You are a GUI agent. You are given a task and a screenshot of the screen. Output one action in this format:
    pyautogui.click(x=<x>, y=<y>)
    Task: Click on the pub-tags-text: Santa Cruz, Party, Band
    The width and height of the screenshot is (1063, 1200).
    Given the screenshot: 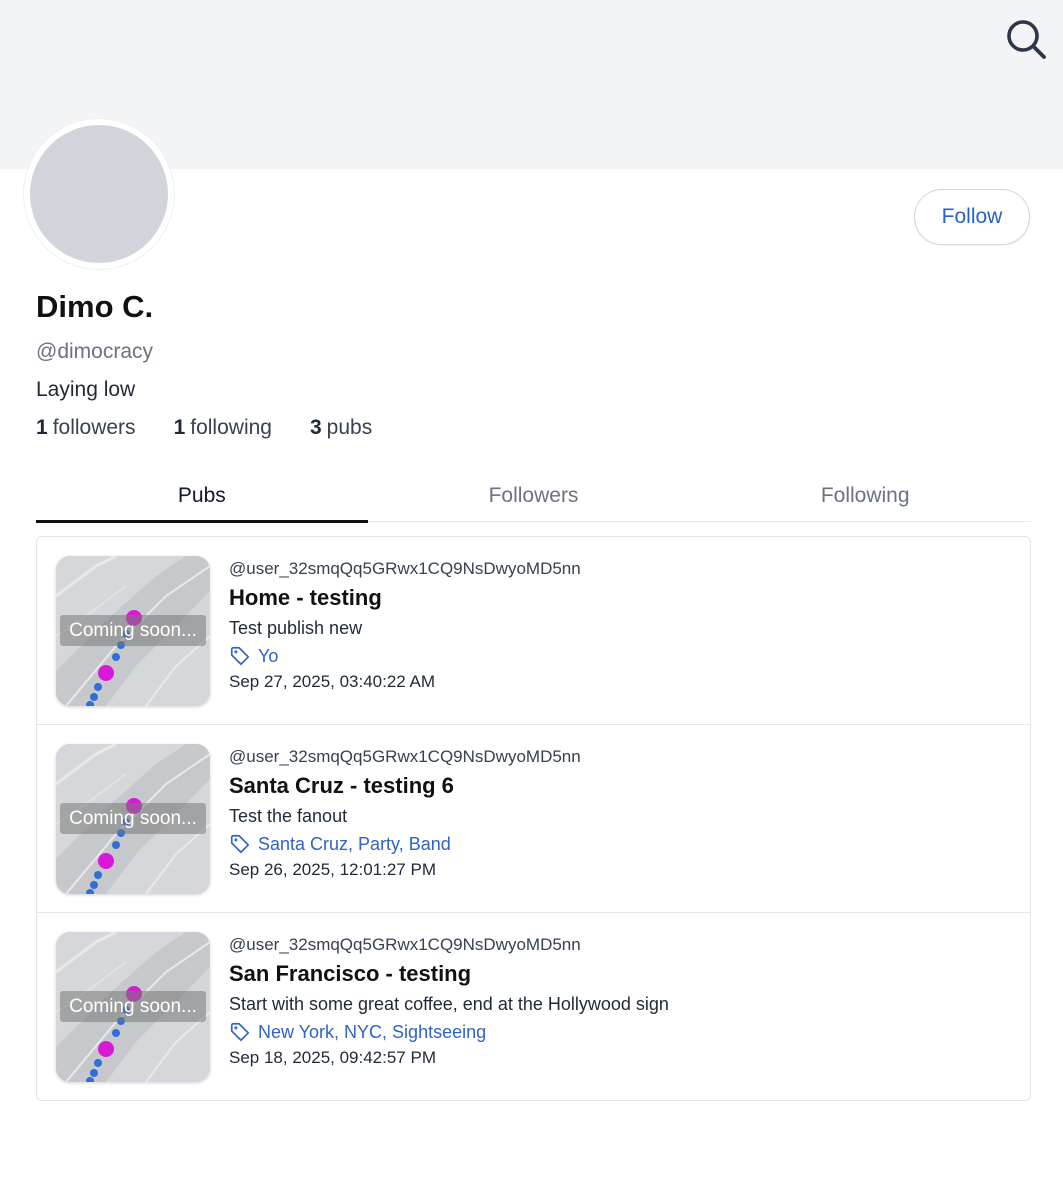 What is the action you would take?
    pyautogui.click(x=354, y=844)
    